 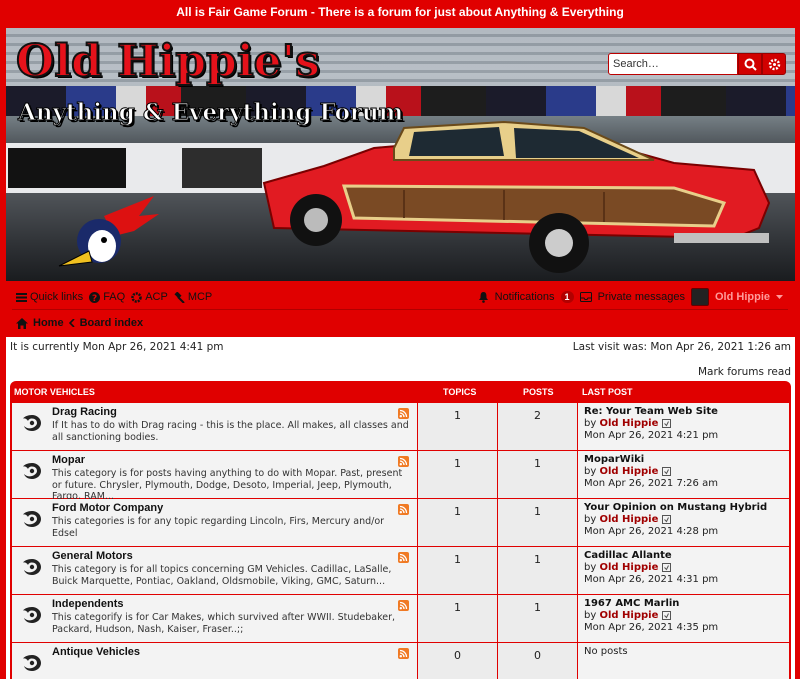 What do you see at coordinates (567, 297) in the screenshot?
I see `notifications-count-badge: 1` at bounding box center [567, 297].